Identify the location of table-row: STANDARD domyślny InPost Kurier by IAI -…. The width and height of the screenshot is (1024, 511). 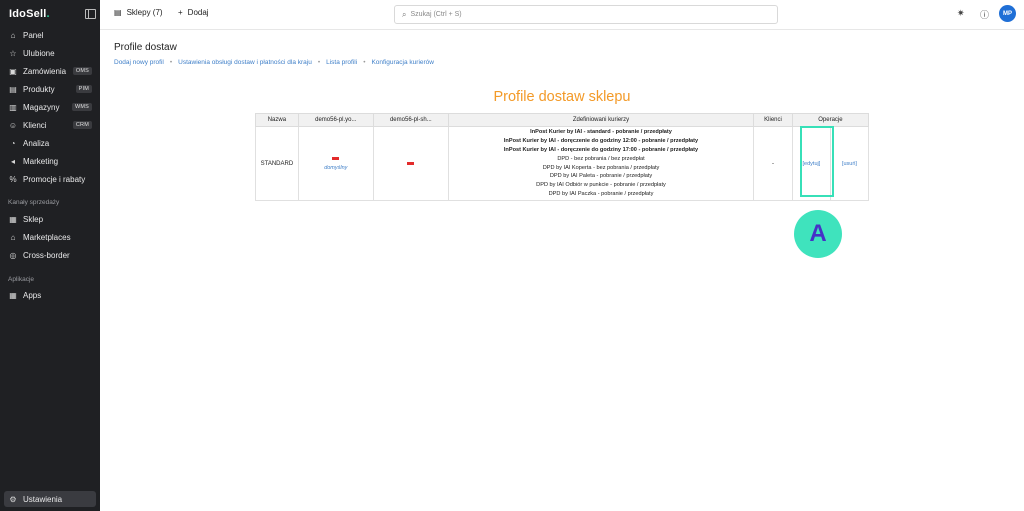
(562, 163).